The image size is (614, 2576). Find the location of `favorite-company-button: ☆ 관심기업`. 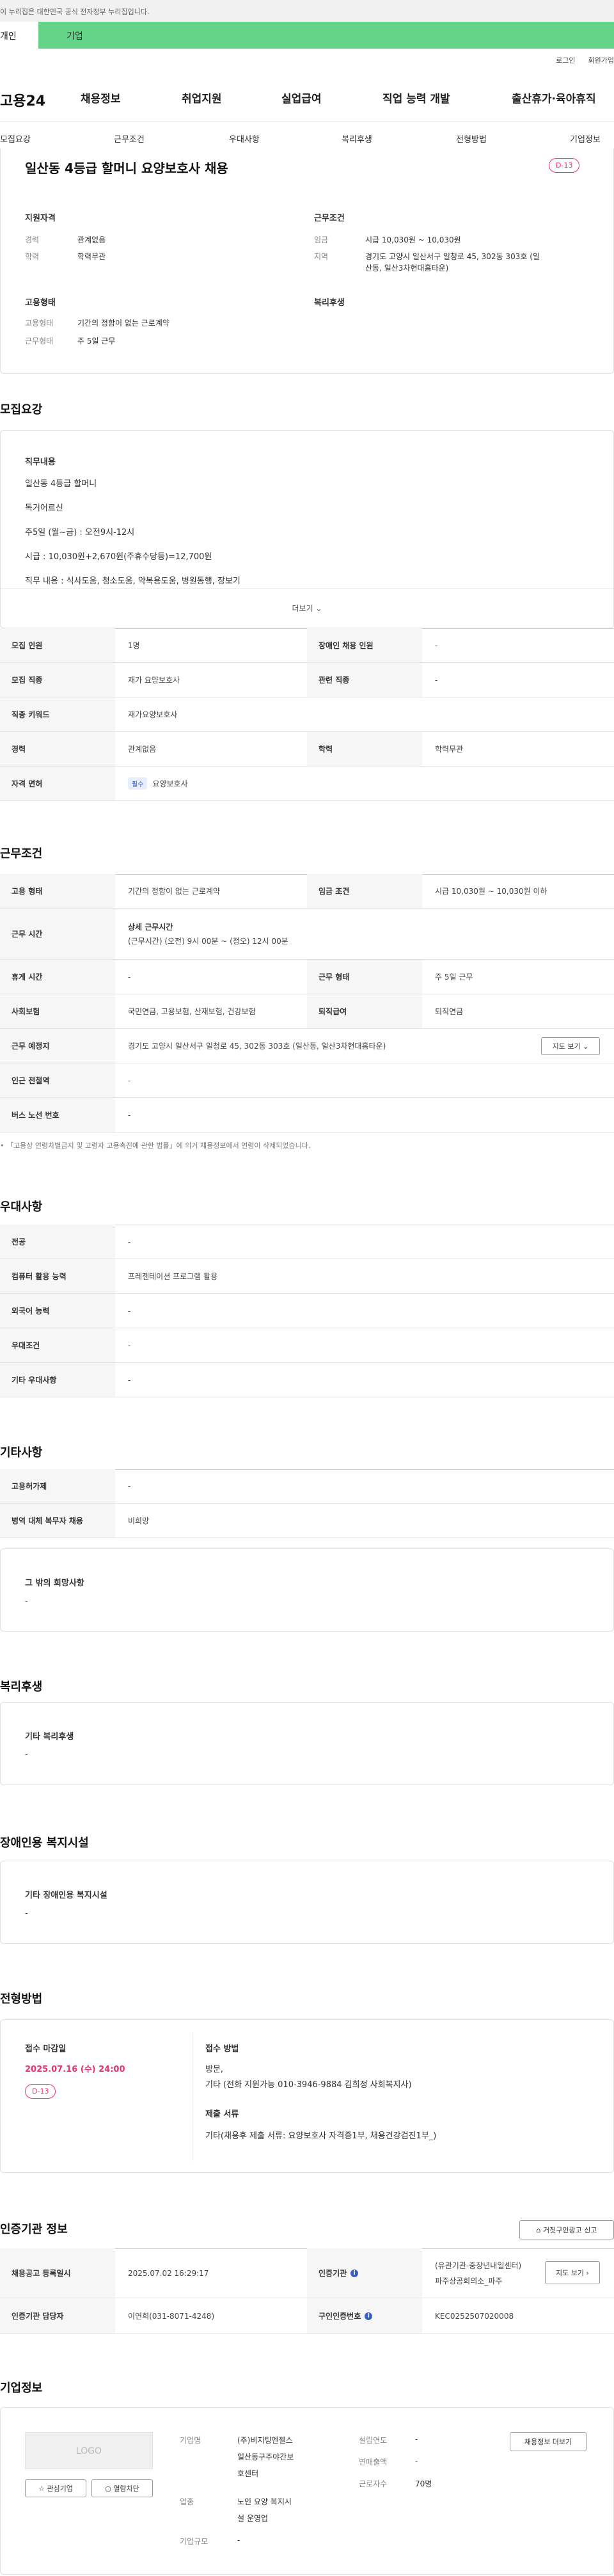

favorite-company-button: ☆ 관심기업 is located at coordinates (55, 2488).